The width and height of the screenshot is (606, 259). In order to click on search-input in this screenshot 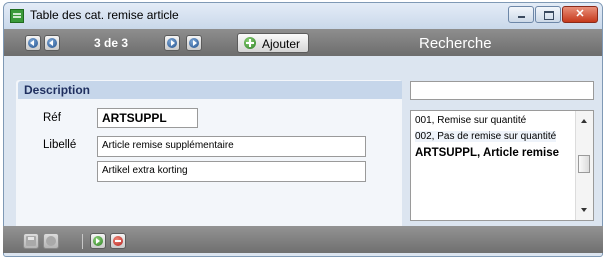, I will do `click(502, 90)`.